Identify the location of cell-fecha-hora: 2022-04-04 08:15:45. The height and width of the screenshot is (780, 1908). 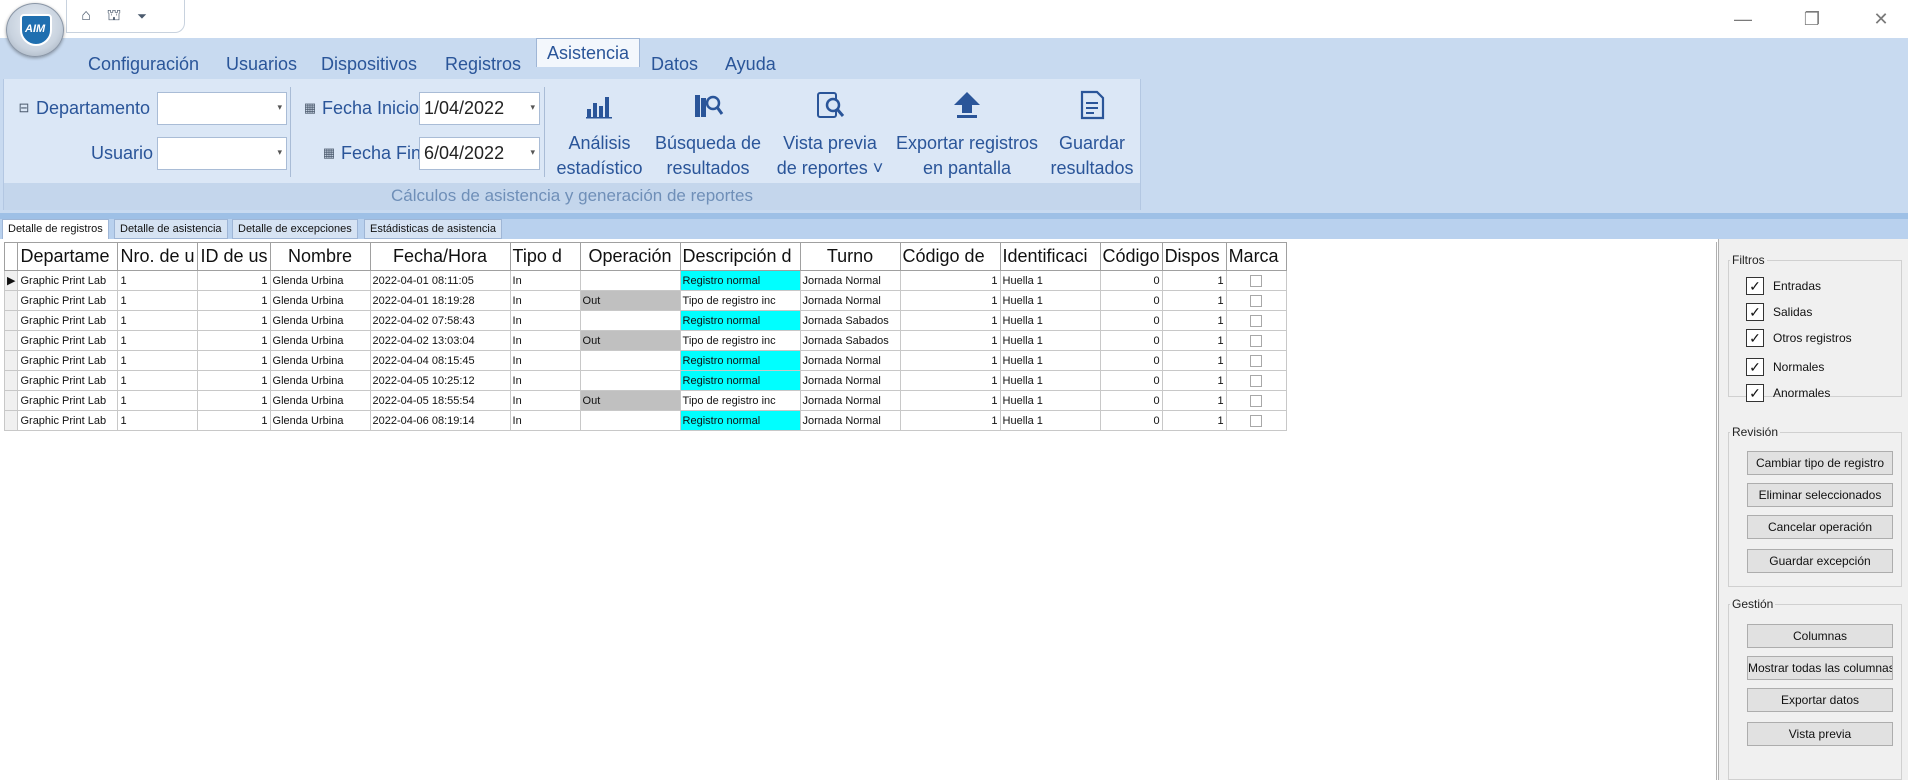
(440, 360).